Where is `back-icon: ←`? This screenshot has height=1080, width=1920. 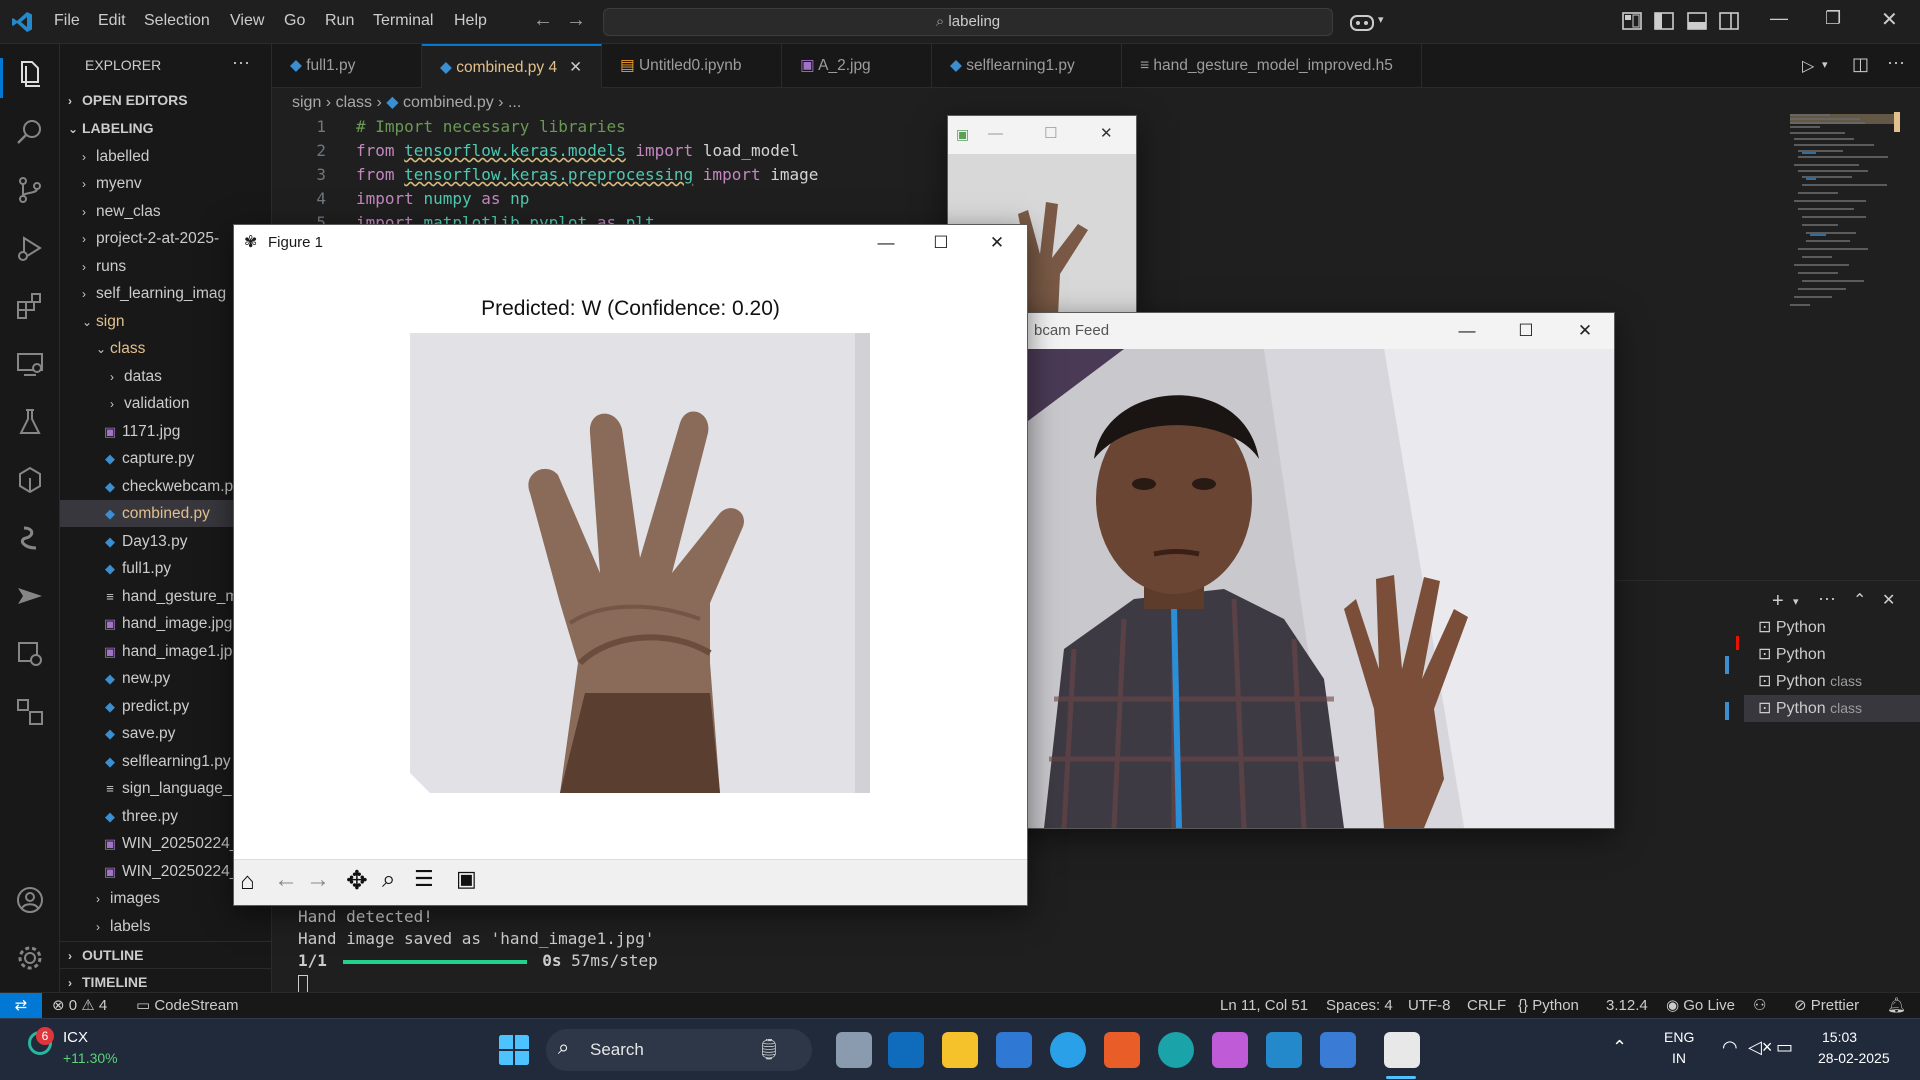
back-icon: ← is located at coordinates (286, 880).